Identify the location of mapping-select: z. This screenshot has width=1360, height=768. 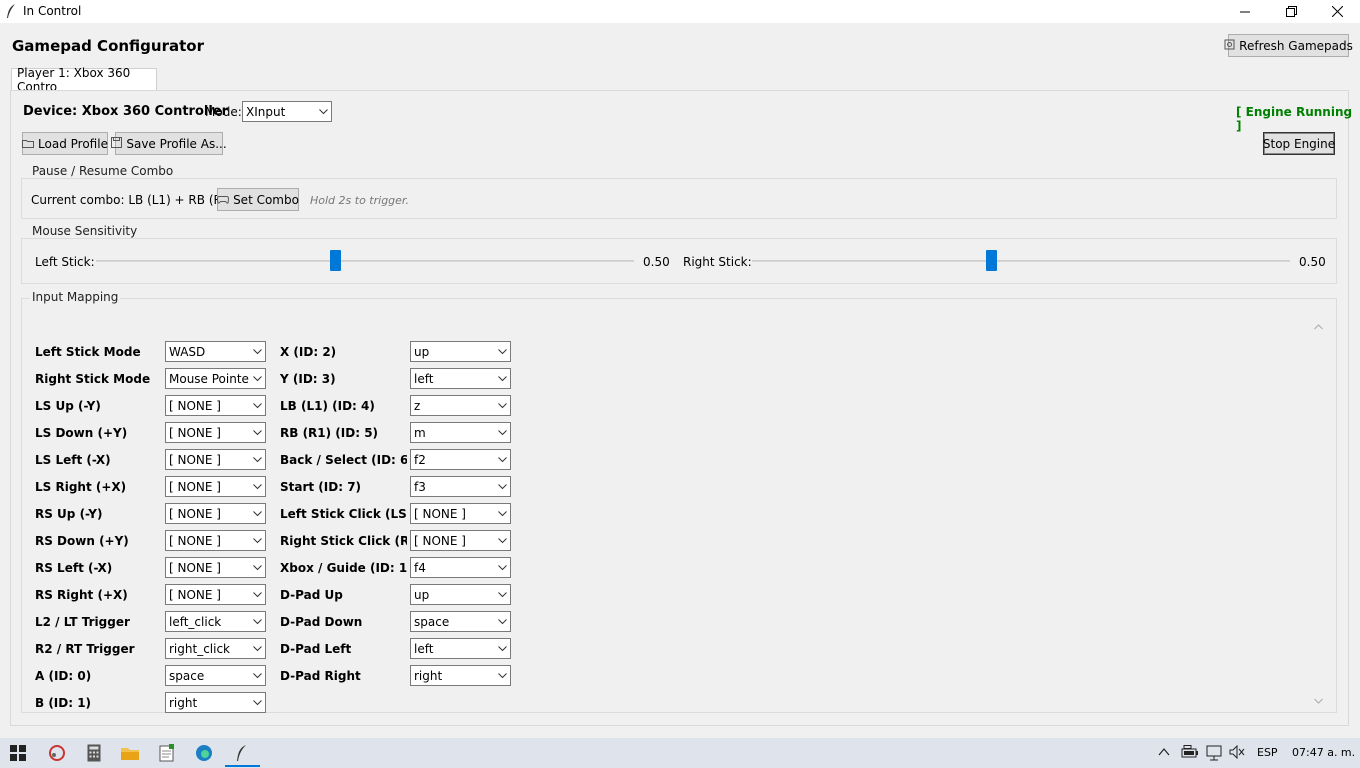
(460, 405).